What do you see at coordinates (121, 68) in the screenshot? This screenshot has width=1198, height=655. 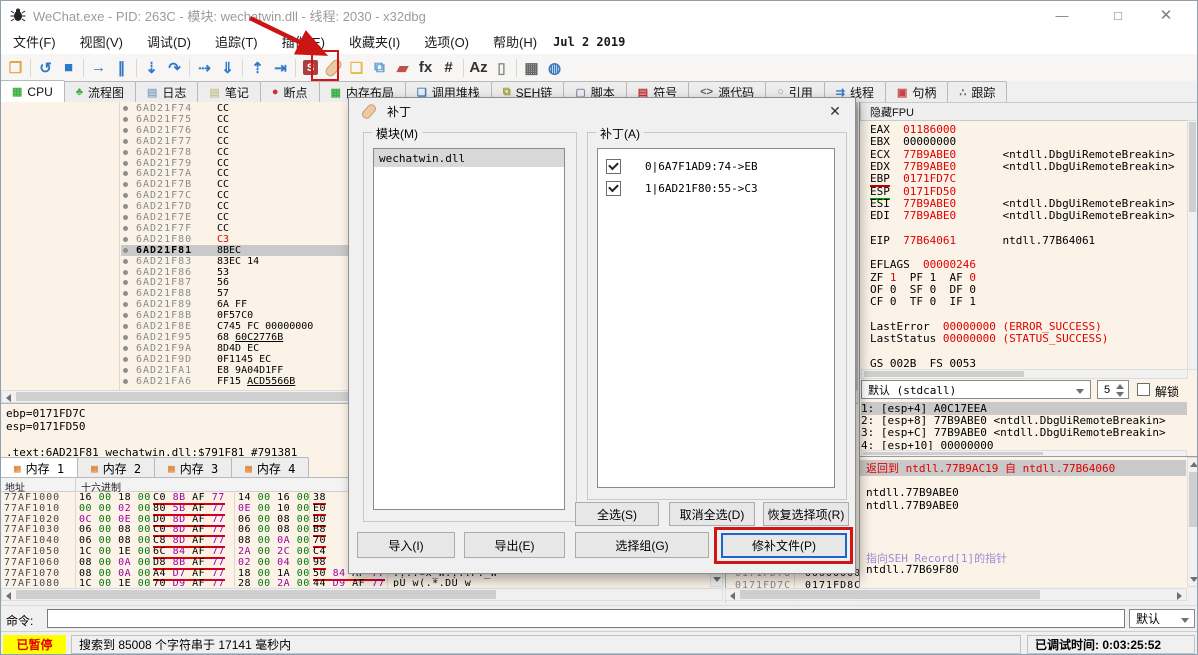 I see `pause-icon: ∥` at bounding box center [121, 68].